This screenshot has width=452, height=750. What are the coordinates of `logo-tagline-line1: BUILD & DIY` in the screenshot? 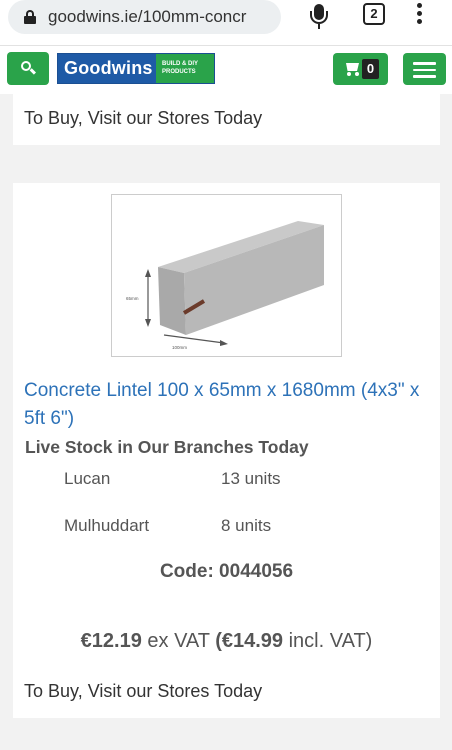 It's located at (180, 64).